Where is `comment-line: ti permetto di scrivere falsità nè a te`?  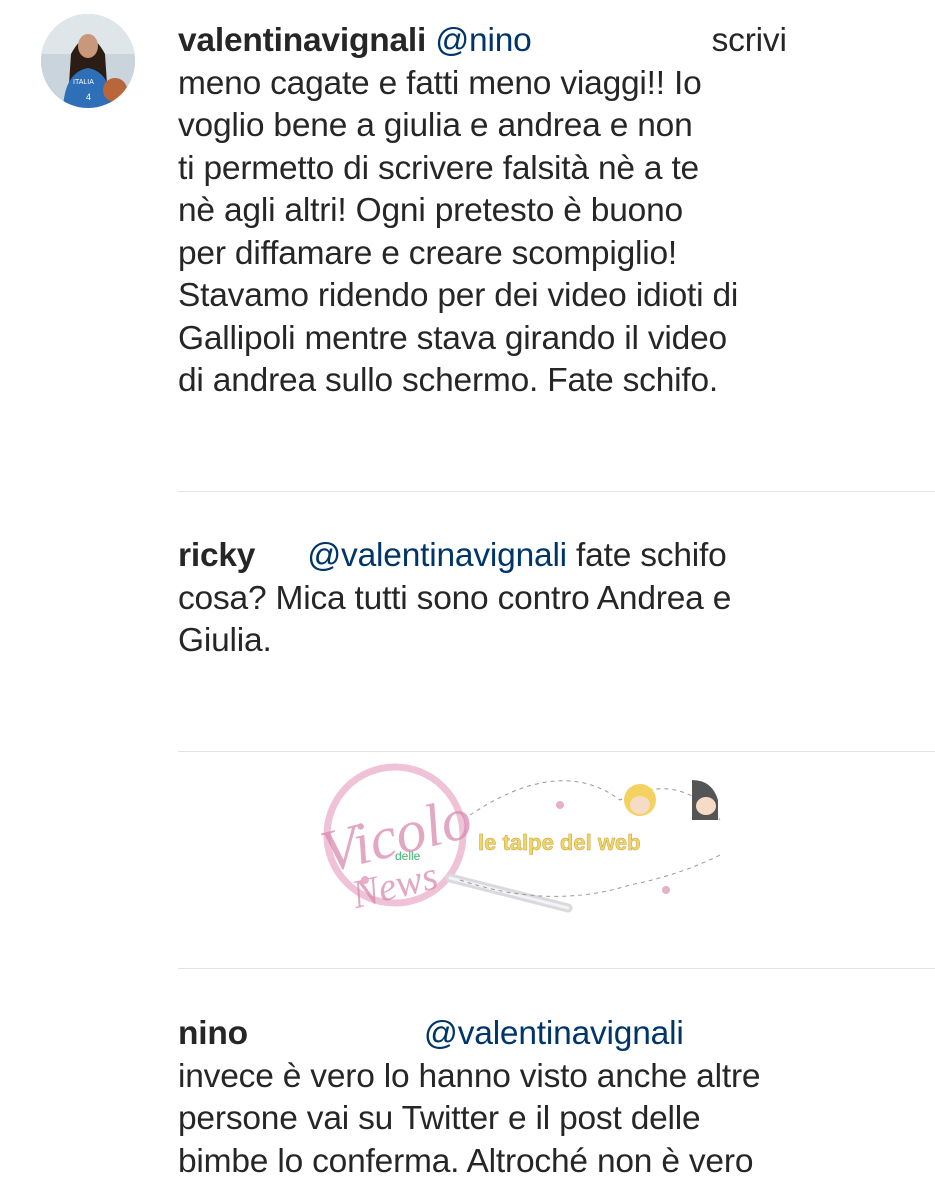
comment-line: ti permetto di scrivere falsità nè a te is located at coordinates (438, 168).